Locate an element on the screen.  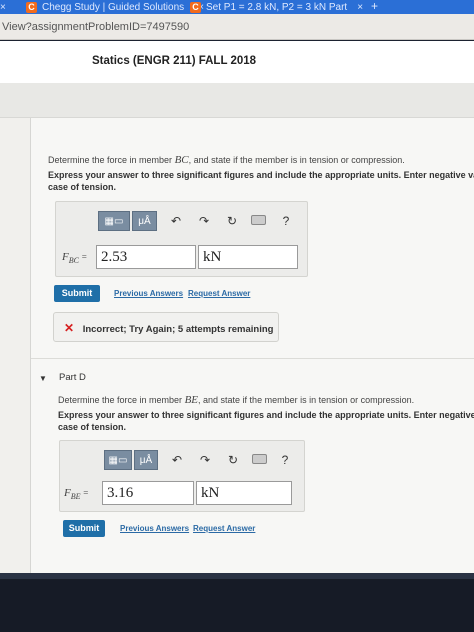
part-d-request-answer-link: Request Answer is located at coordinates (224, 528).